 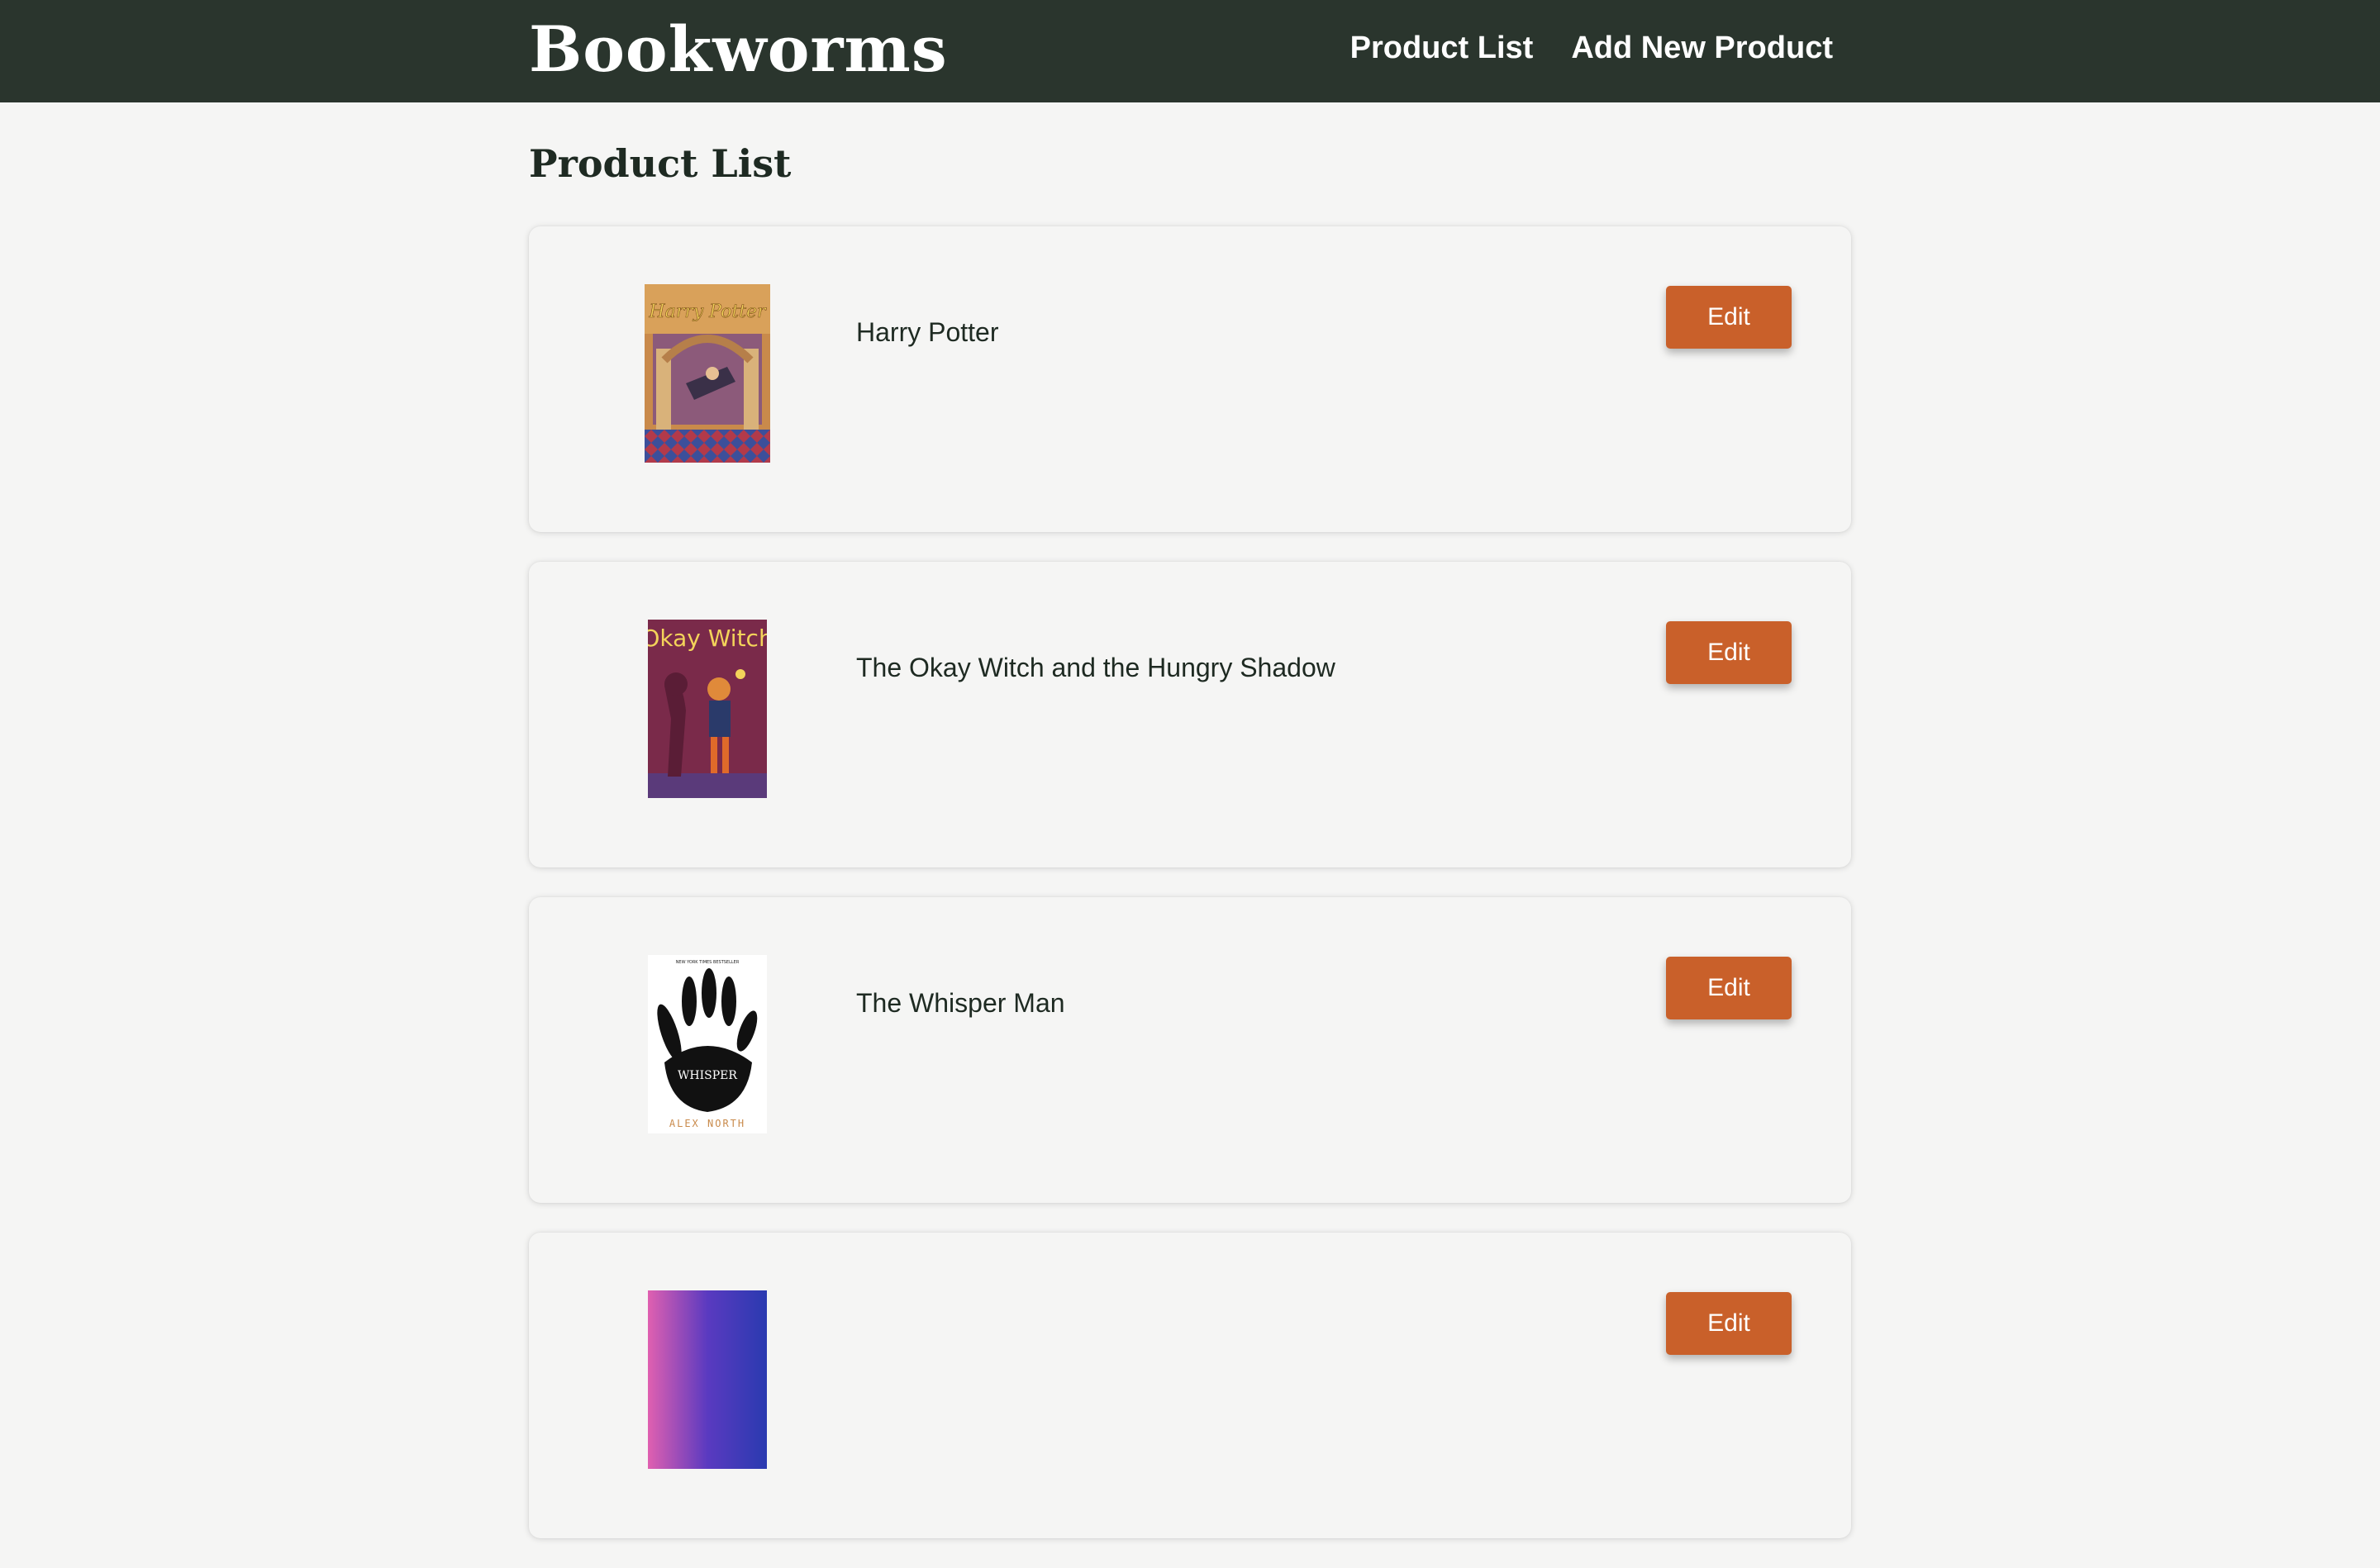 I want to click on harry-potter-cover-art: Harry Potter, so click(x=707, y=373).